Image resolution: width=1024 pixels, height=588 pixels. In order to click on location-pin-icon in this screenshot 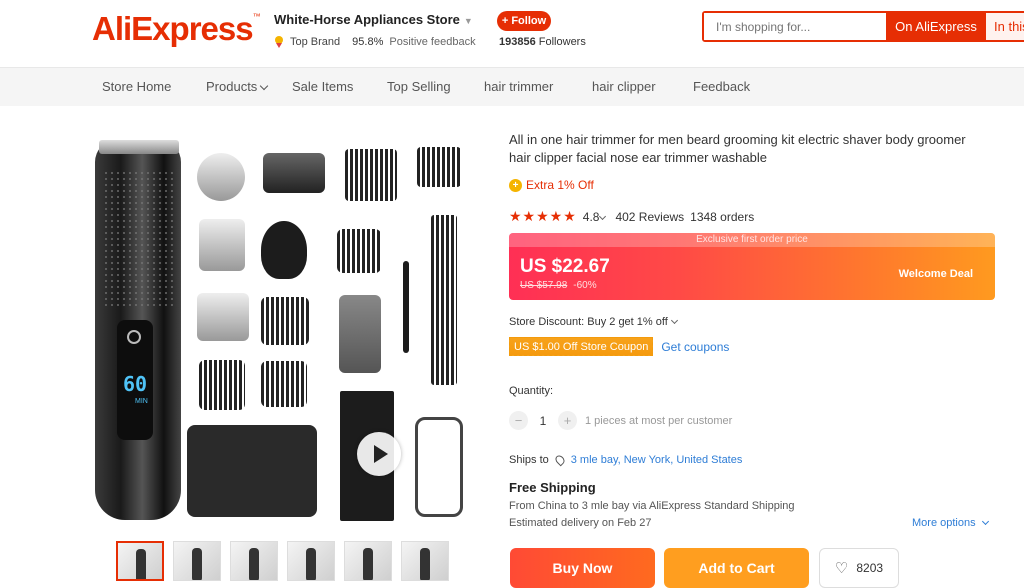, I will do `click(560, 460)`.